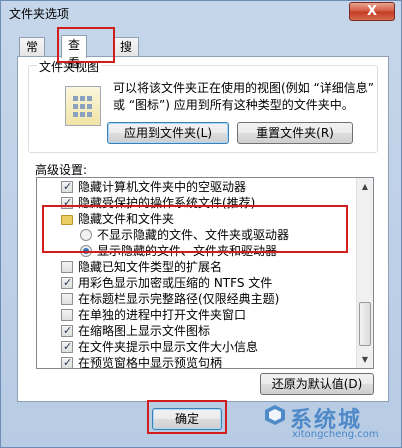 The width and height of the screenshot is (402, 448). What do you see at coordinates (195, 229) in the screenshot?
I see `hidden-files-highlight` at bounding box center [195, 229].